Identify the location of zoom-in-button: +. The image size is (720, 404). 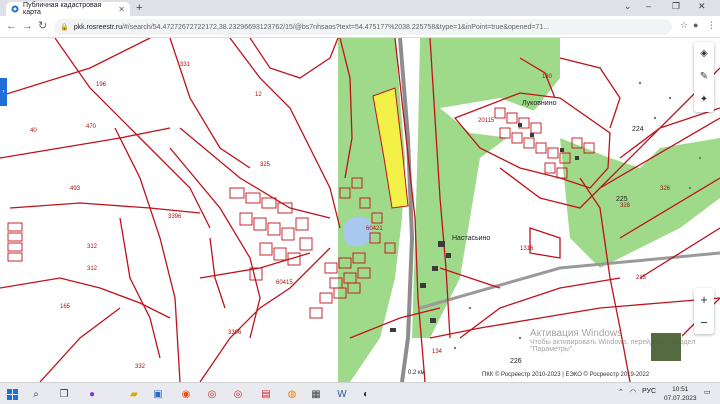
(704, 299).